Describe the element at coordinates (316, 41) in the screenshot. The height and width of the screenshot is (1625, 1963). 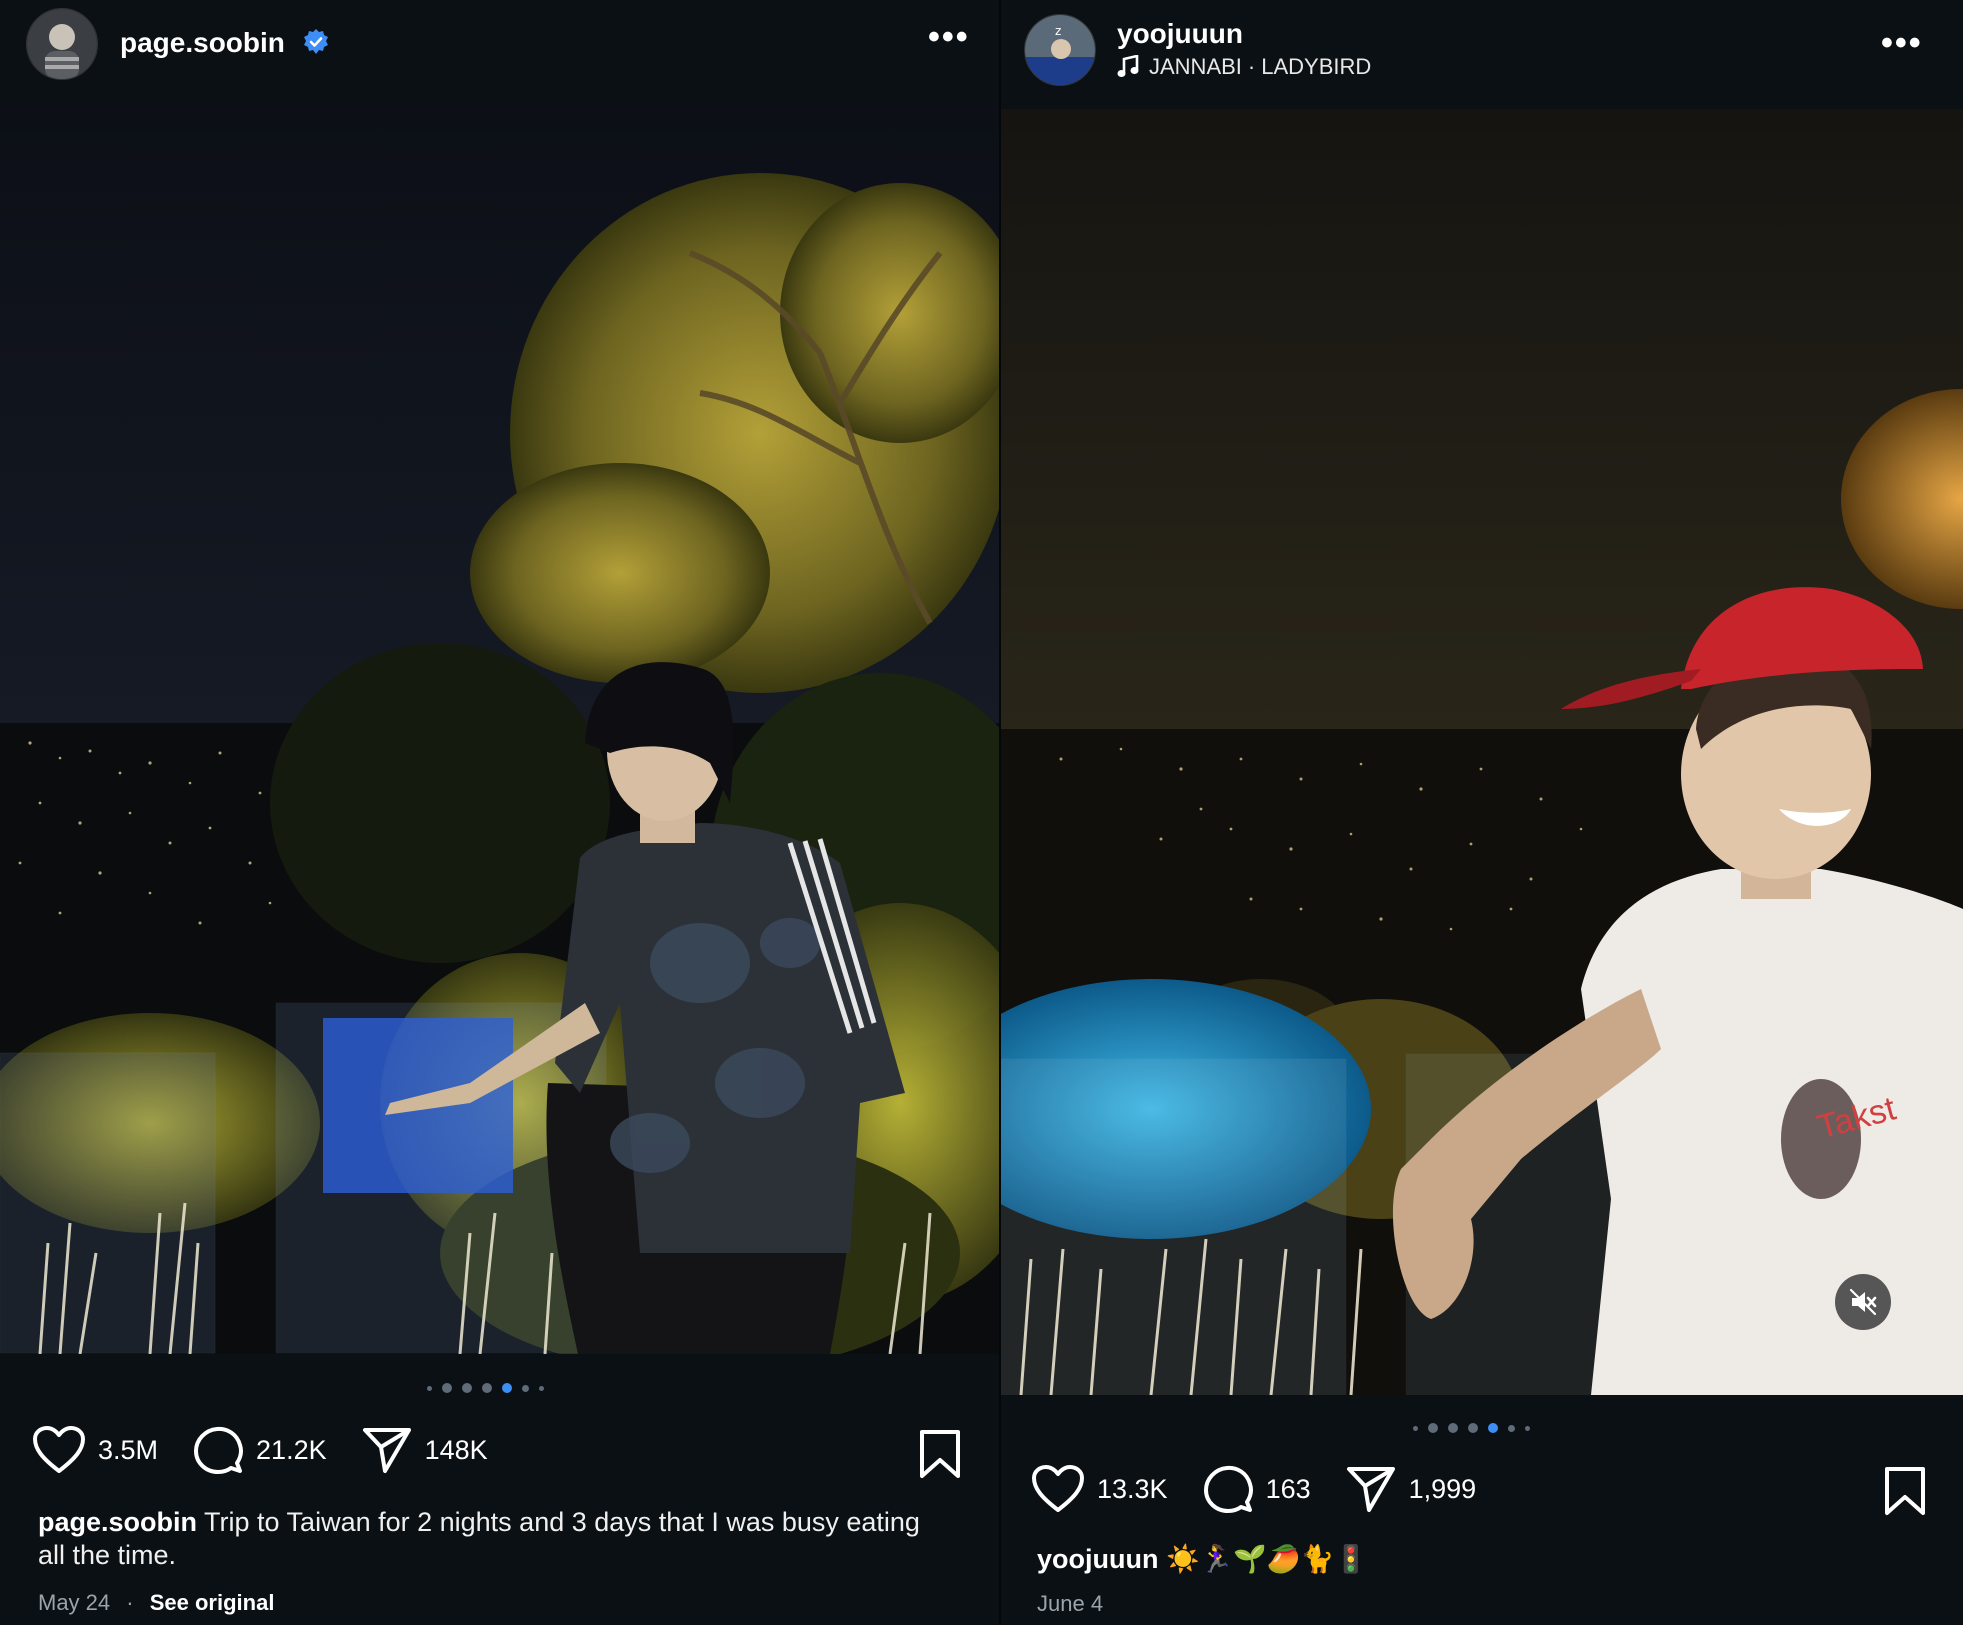
I see `verified-badge-icon` at that location.